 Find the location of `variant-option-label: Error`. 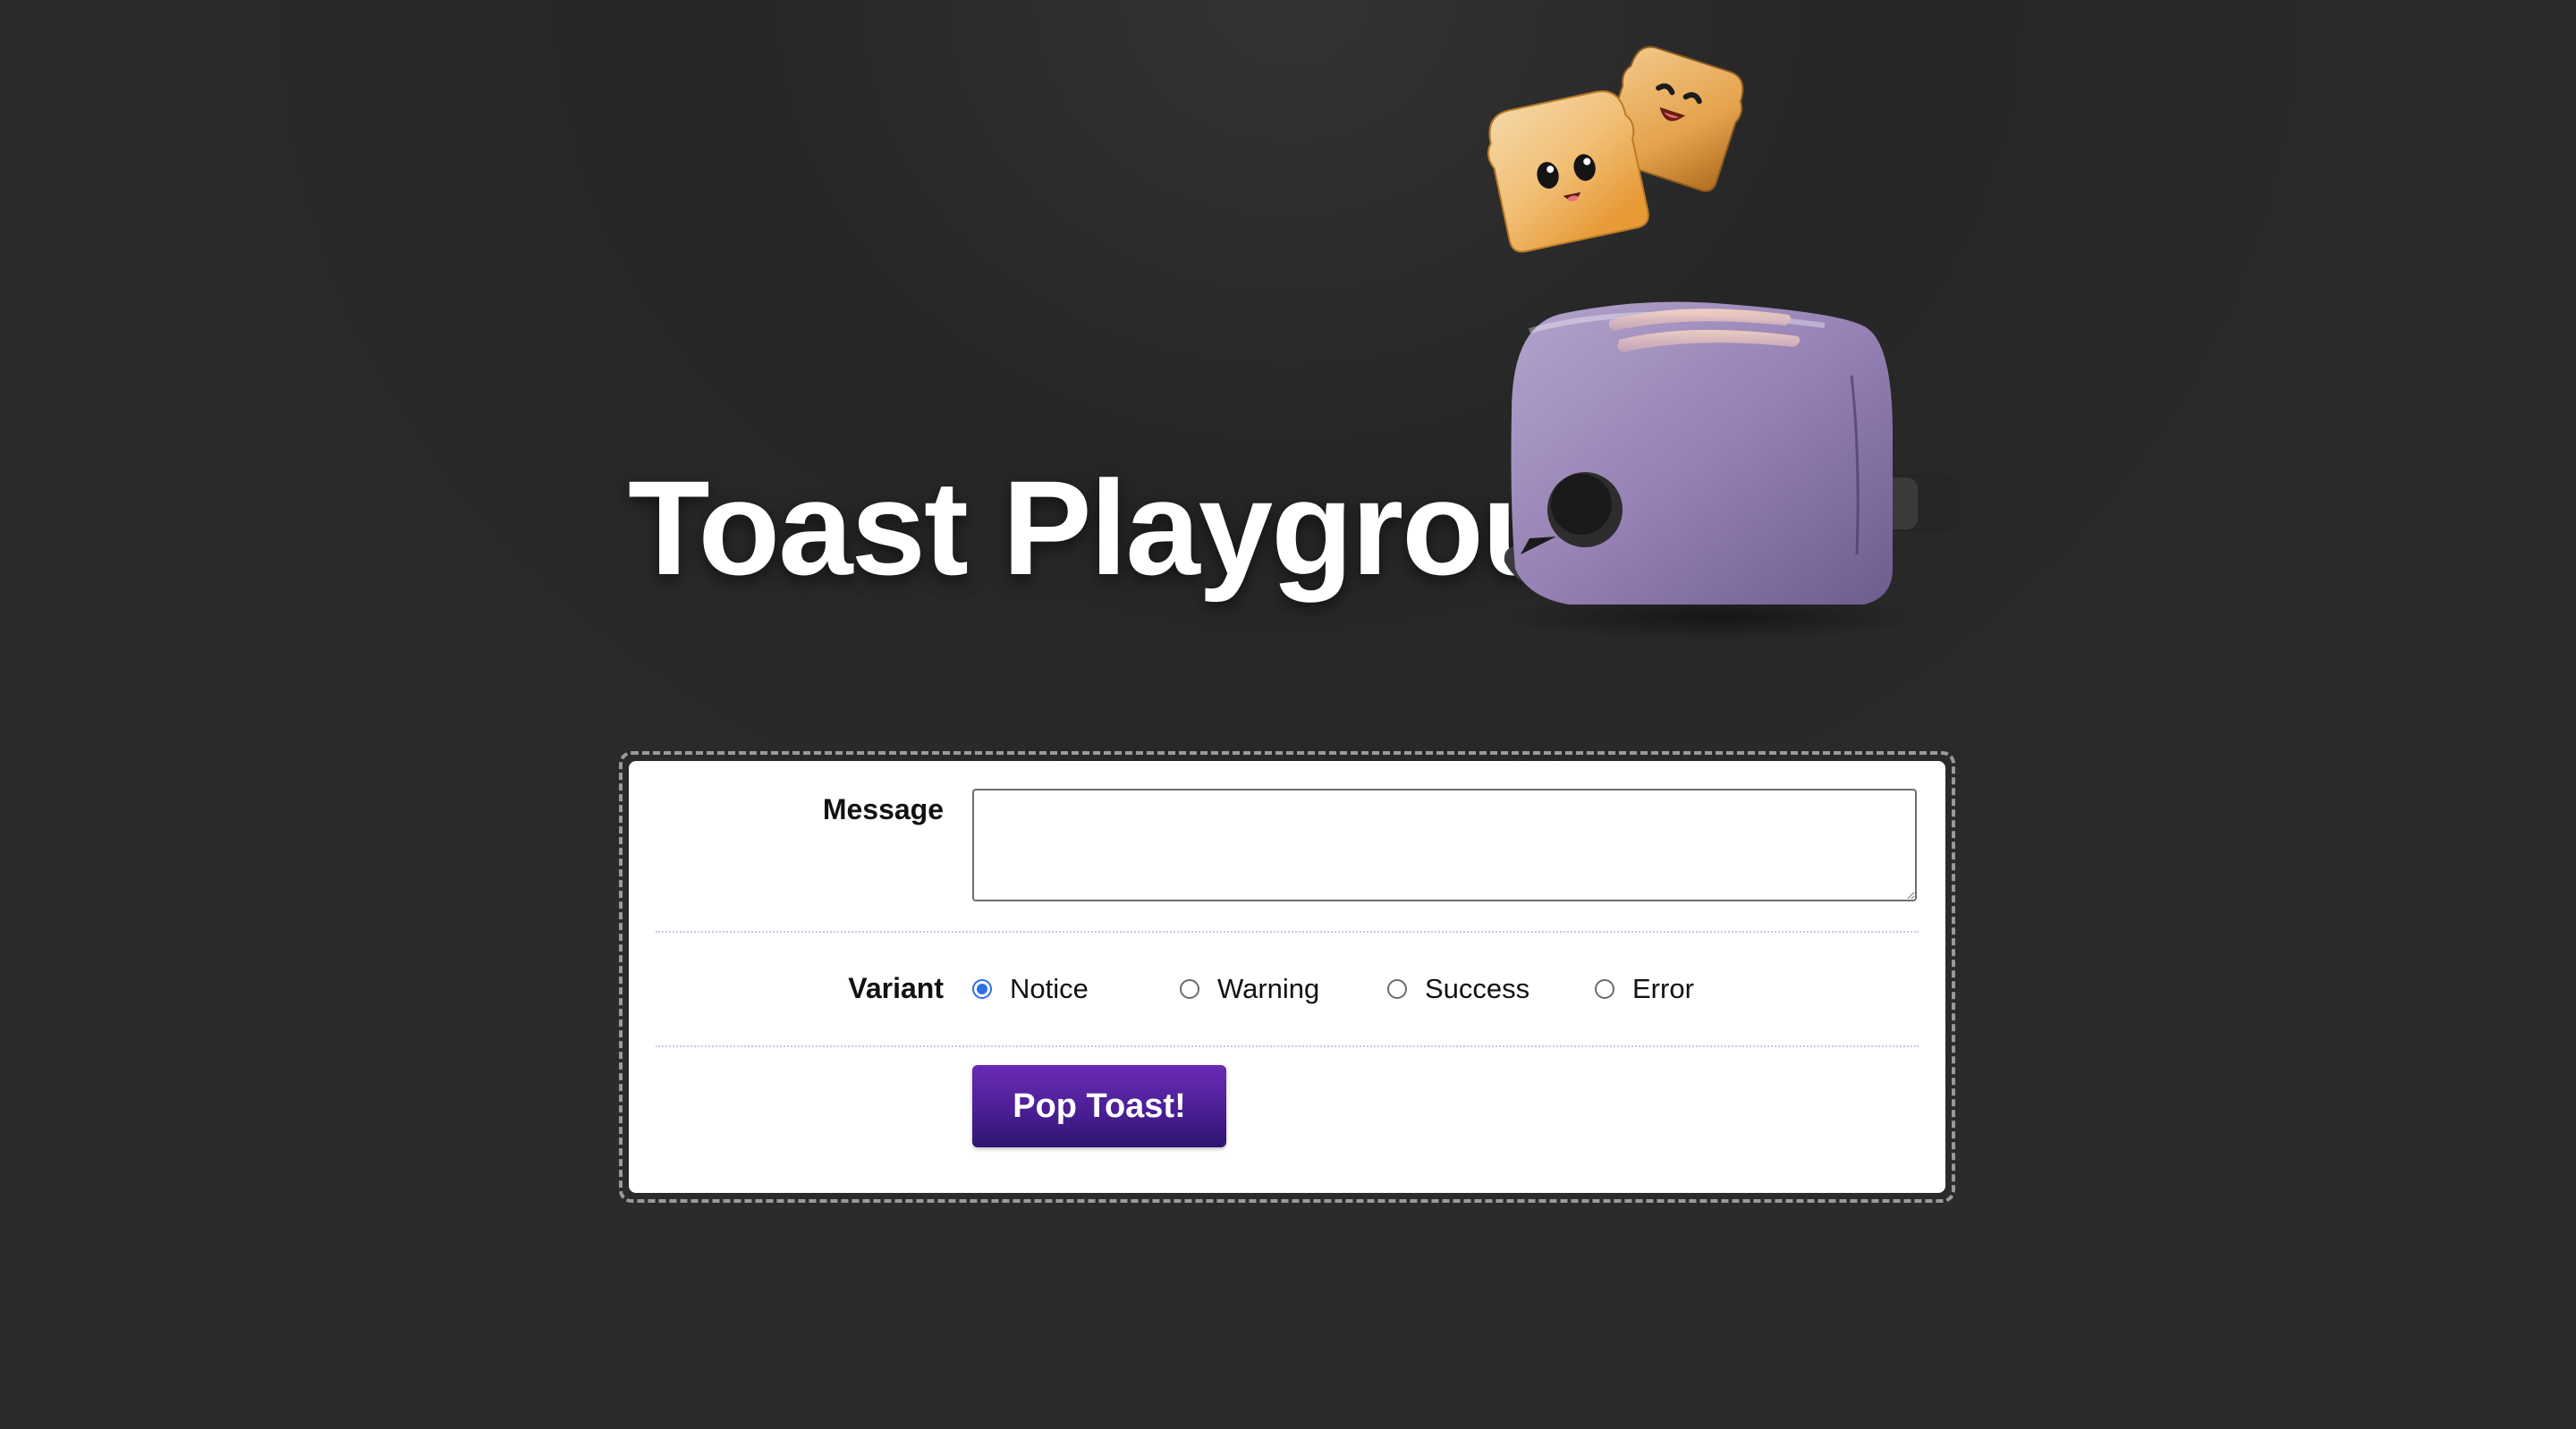

variant-option-label: Error is located at coordinates (1663, 989).